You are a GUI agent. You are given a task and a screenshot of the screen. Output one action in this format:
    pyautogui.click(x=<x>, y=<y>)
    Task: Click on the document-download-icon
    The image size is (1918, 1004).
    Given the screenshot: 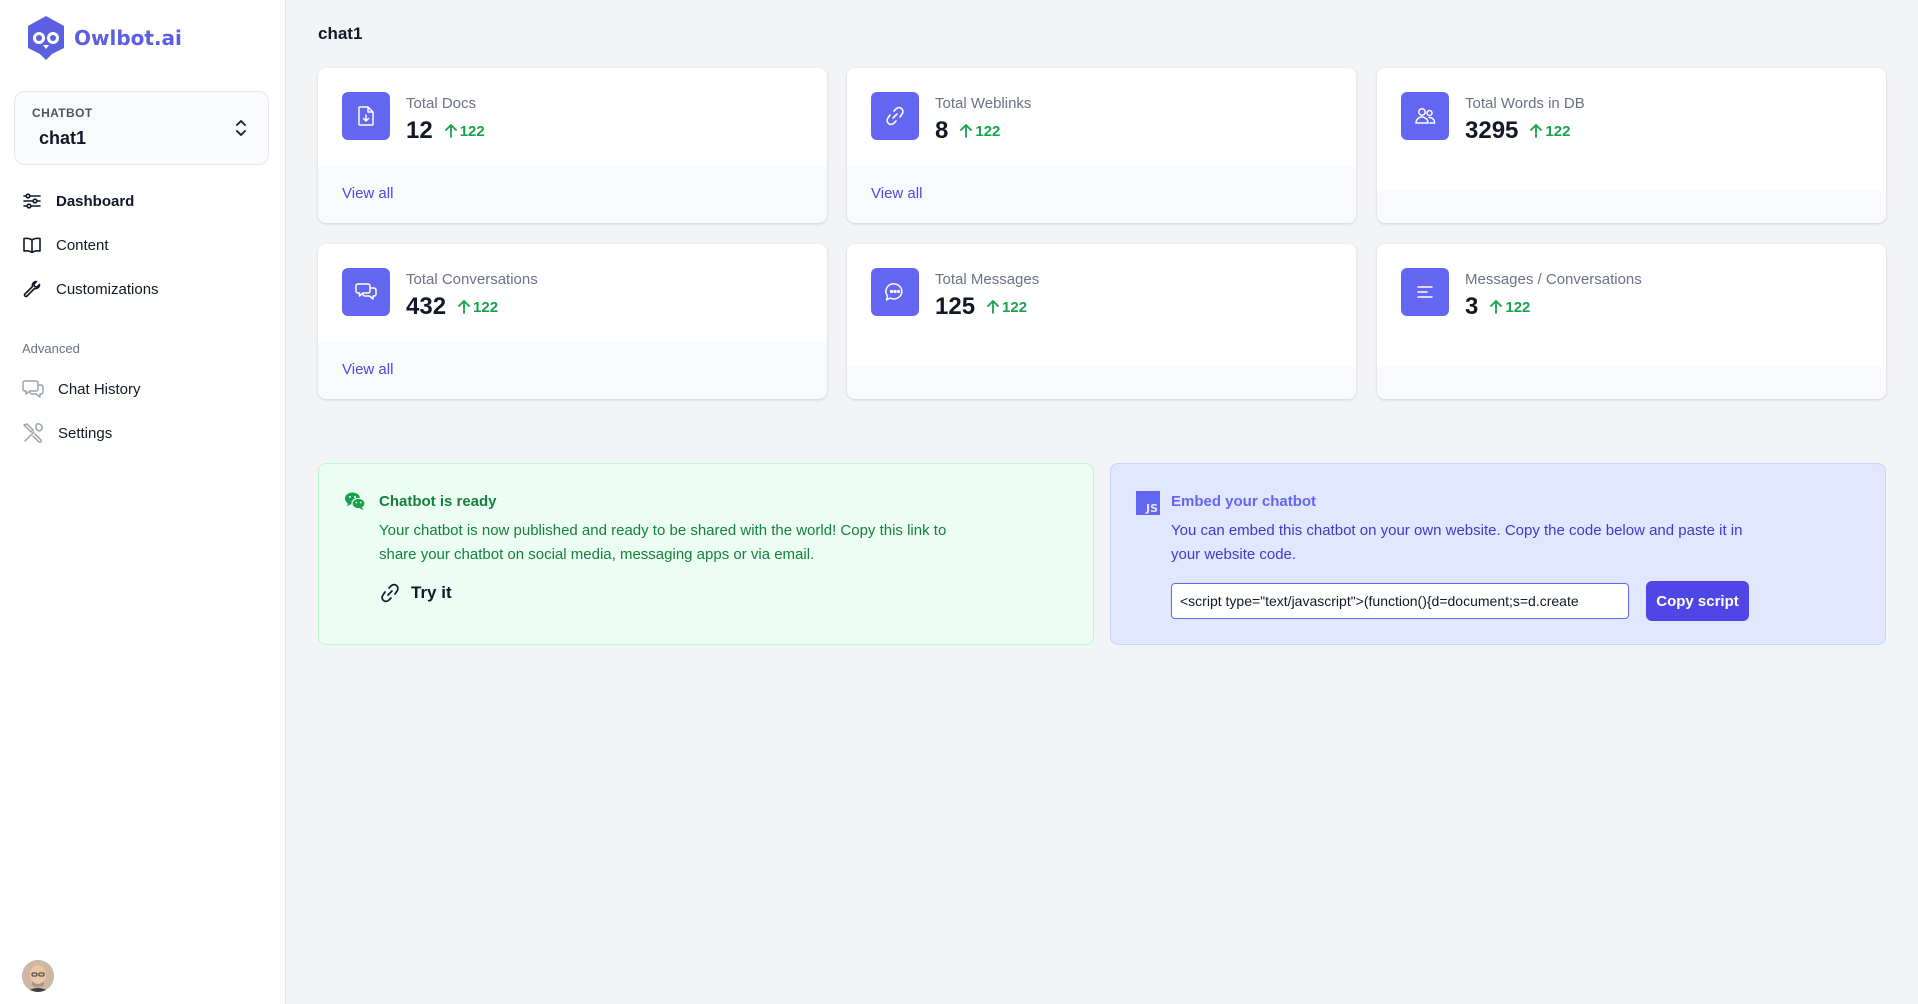 What is the action you would take?
    pyautogui.click(x=366, y=116)
    